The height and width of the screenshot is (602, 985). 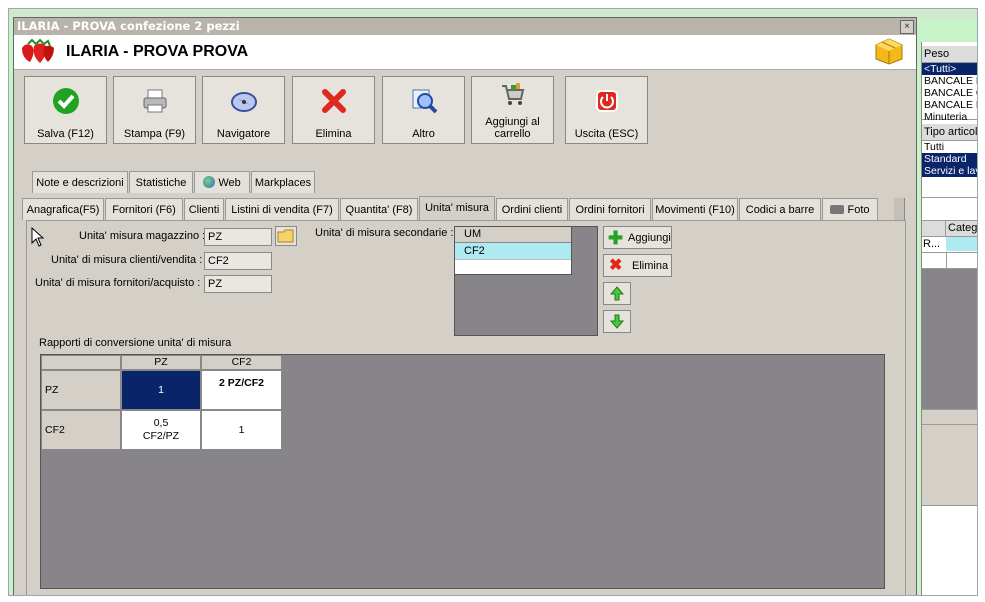 I want to click on tipo-item: Servizi e lav, so click(x=949, y=171).